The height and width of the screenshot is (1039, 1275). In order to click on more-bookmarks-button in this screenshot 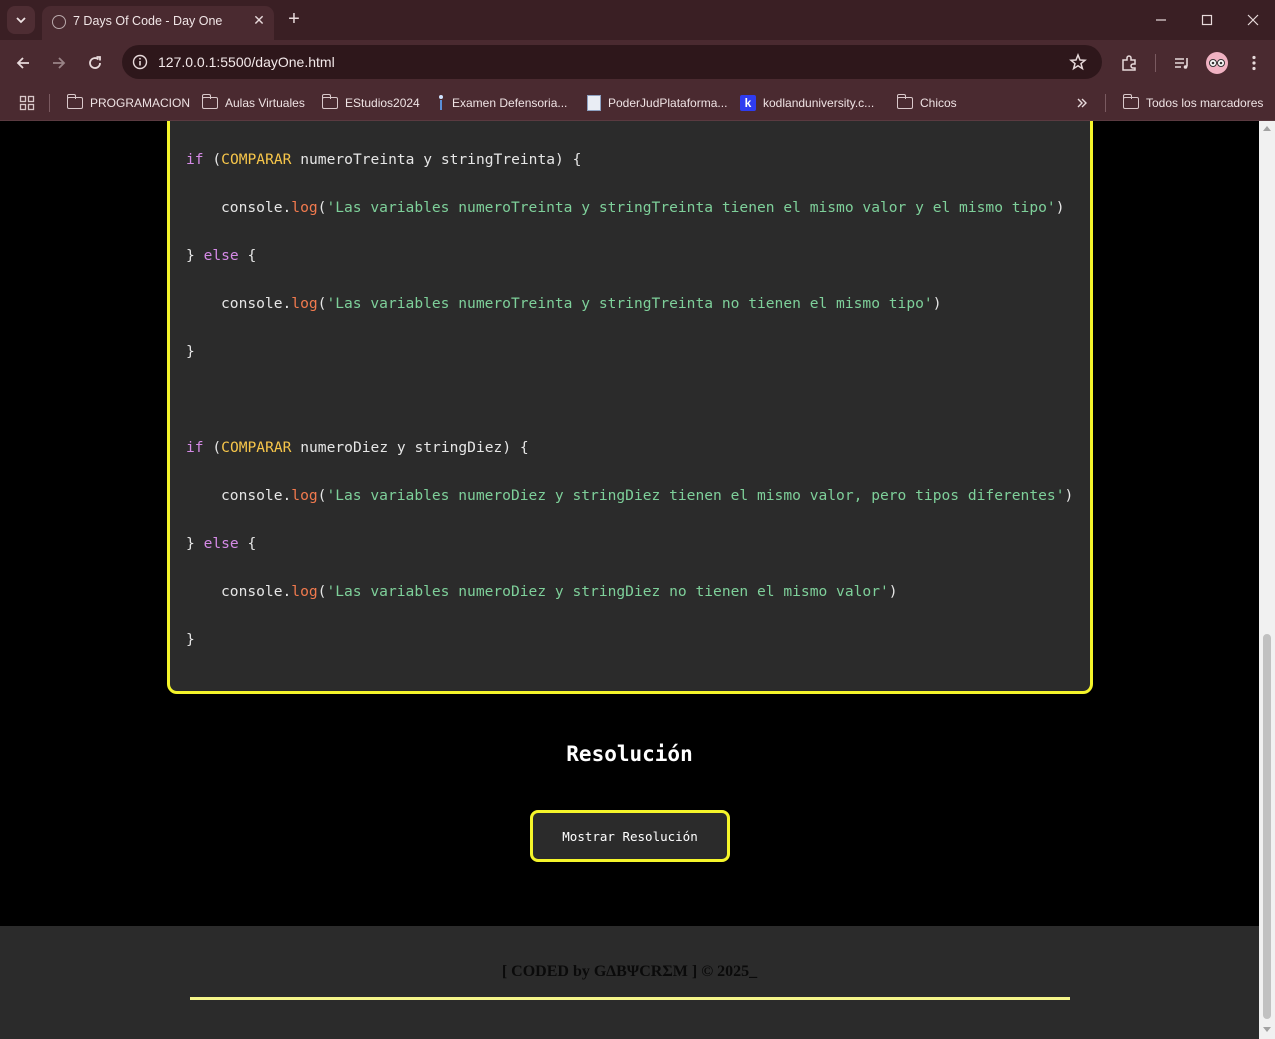, I will do `click(1082, 103)`.